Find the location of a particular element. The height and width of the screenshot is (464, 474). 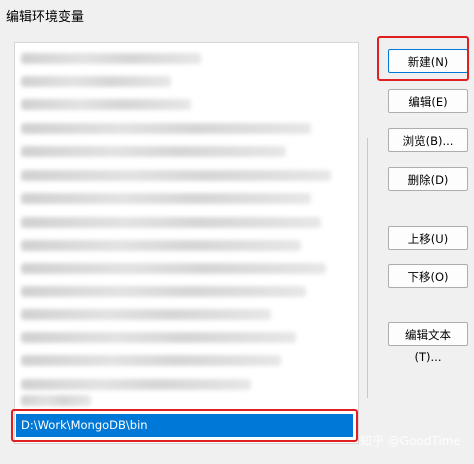

edit-button: 编辑(E) is located at coordinates (428, 101).